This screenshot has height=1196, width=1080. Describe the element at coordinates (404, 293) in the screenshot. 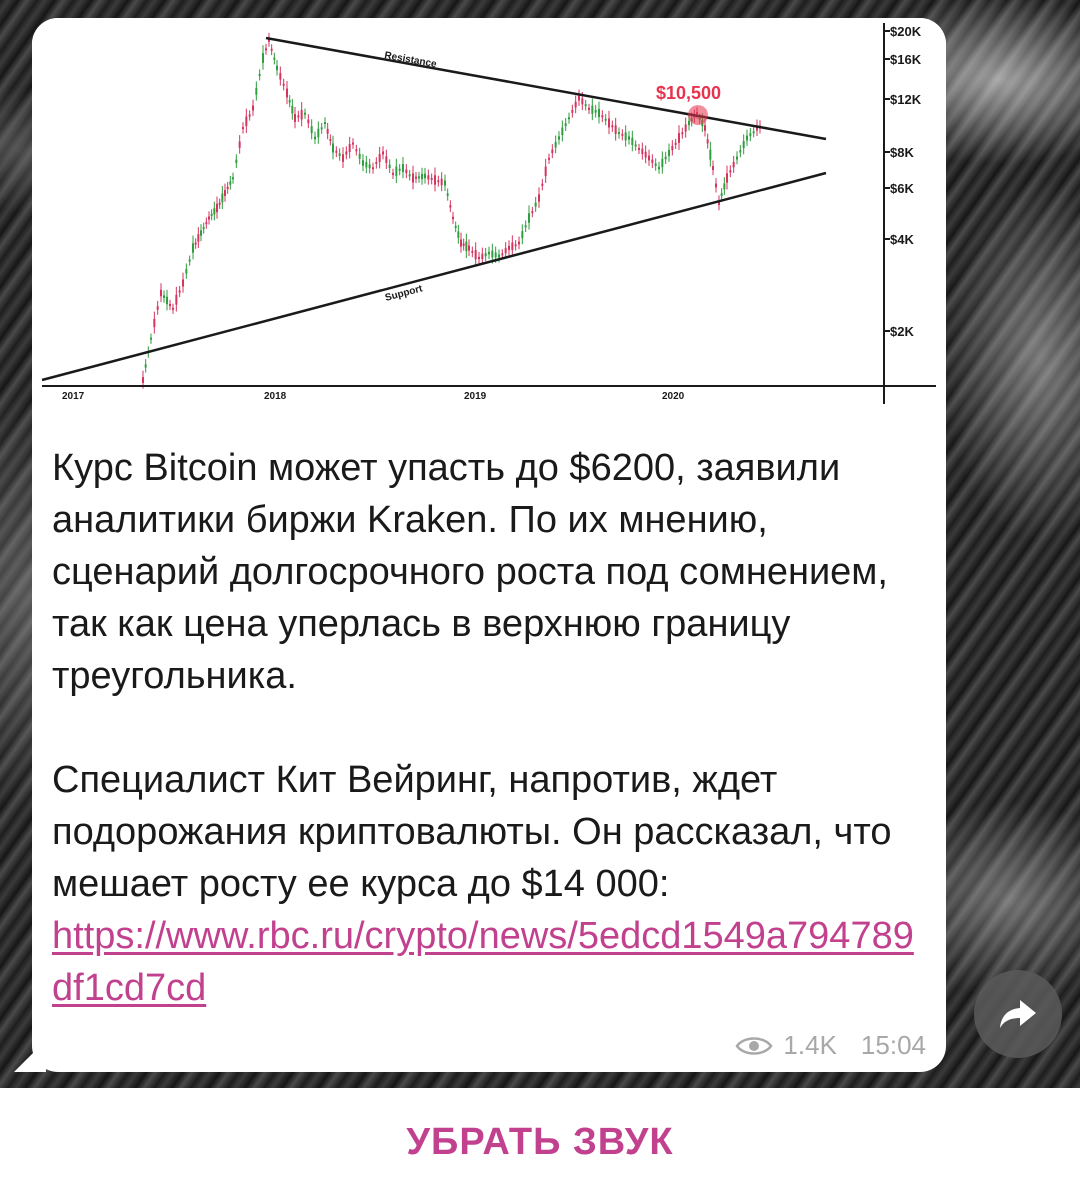

I see `support-label: Support` at that location.